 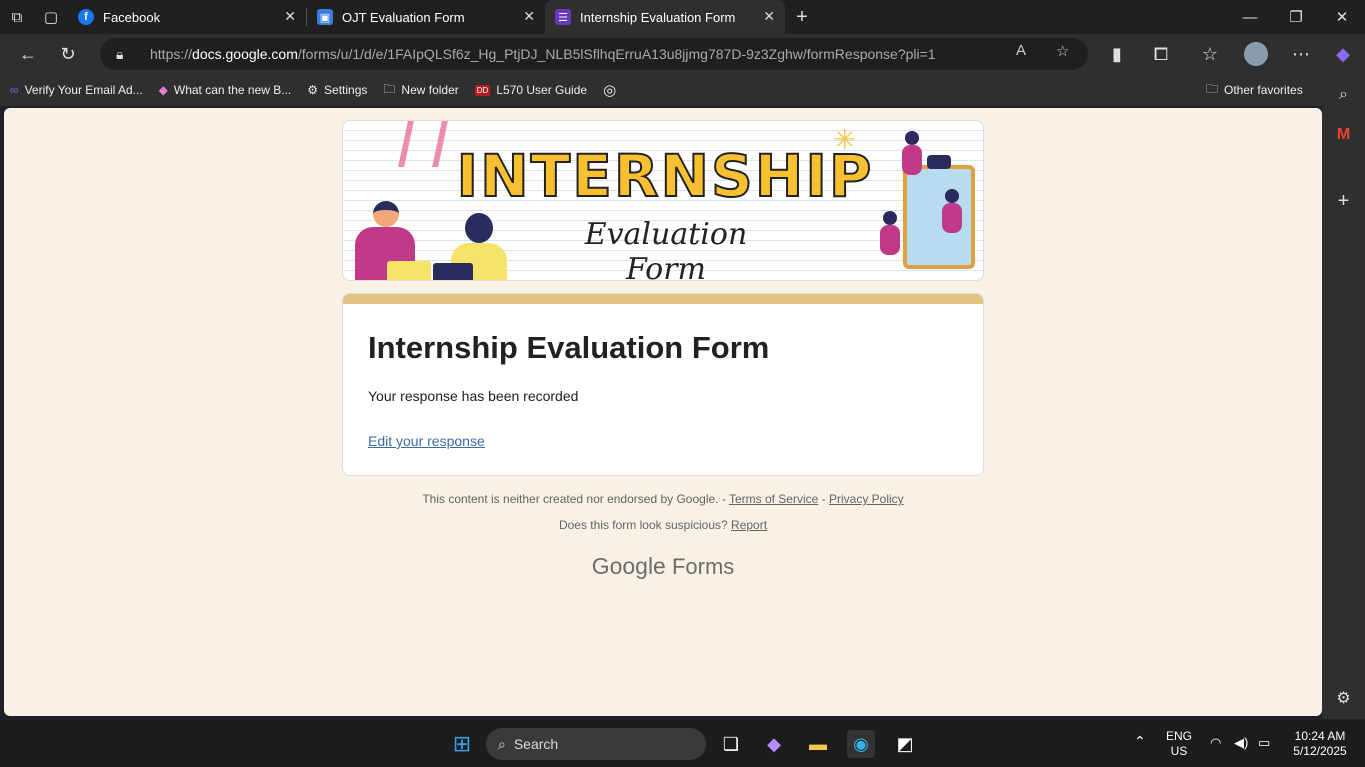 I want to click on form-header-banner: ✳ INTERNSHIP Evaluation Form, so click(x=663, y=200).